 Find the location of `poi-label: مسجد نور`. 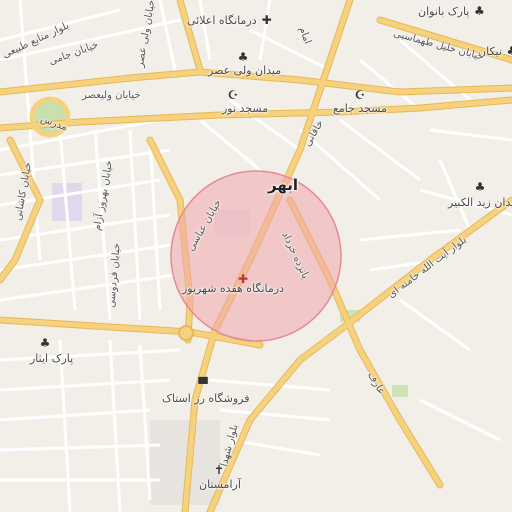

poi-label: مسجد نور is located at coordinates (245, 108).